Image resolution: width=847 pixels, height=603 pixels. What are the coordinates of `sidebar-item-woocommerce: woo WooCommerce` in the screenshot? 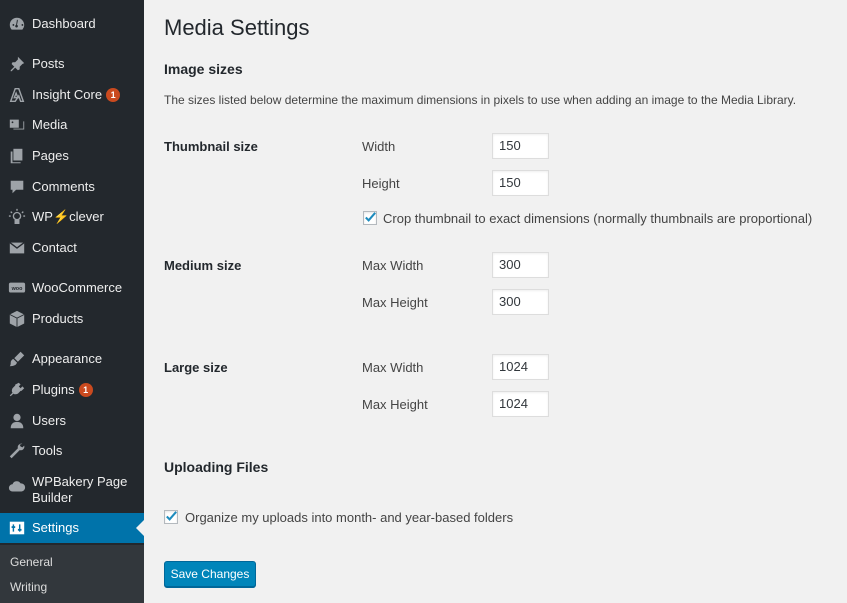 It's located at (72, 288).